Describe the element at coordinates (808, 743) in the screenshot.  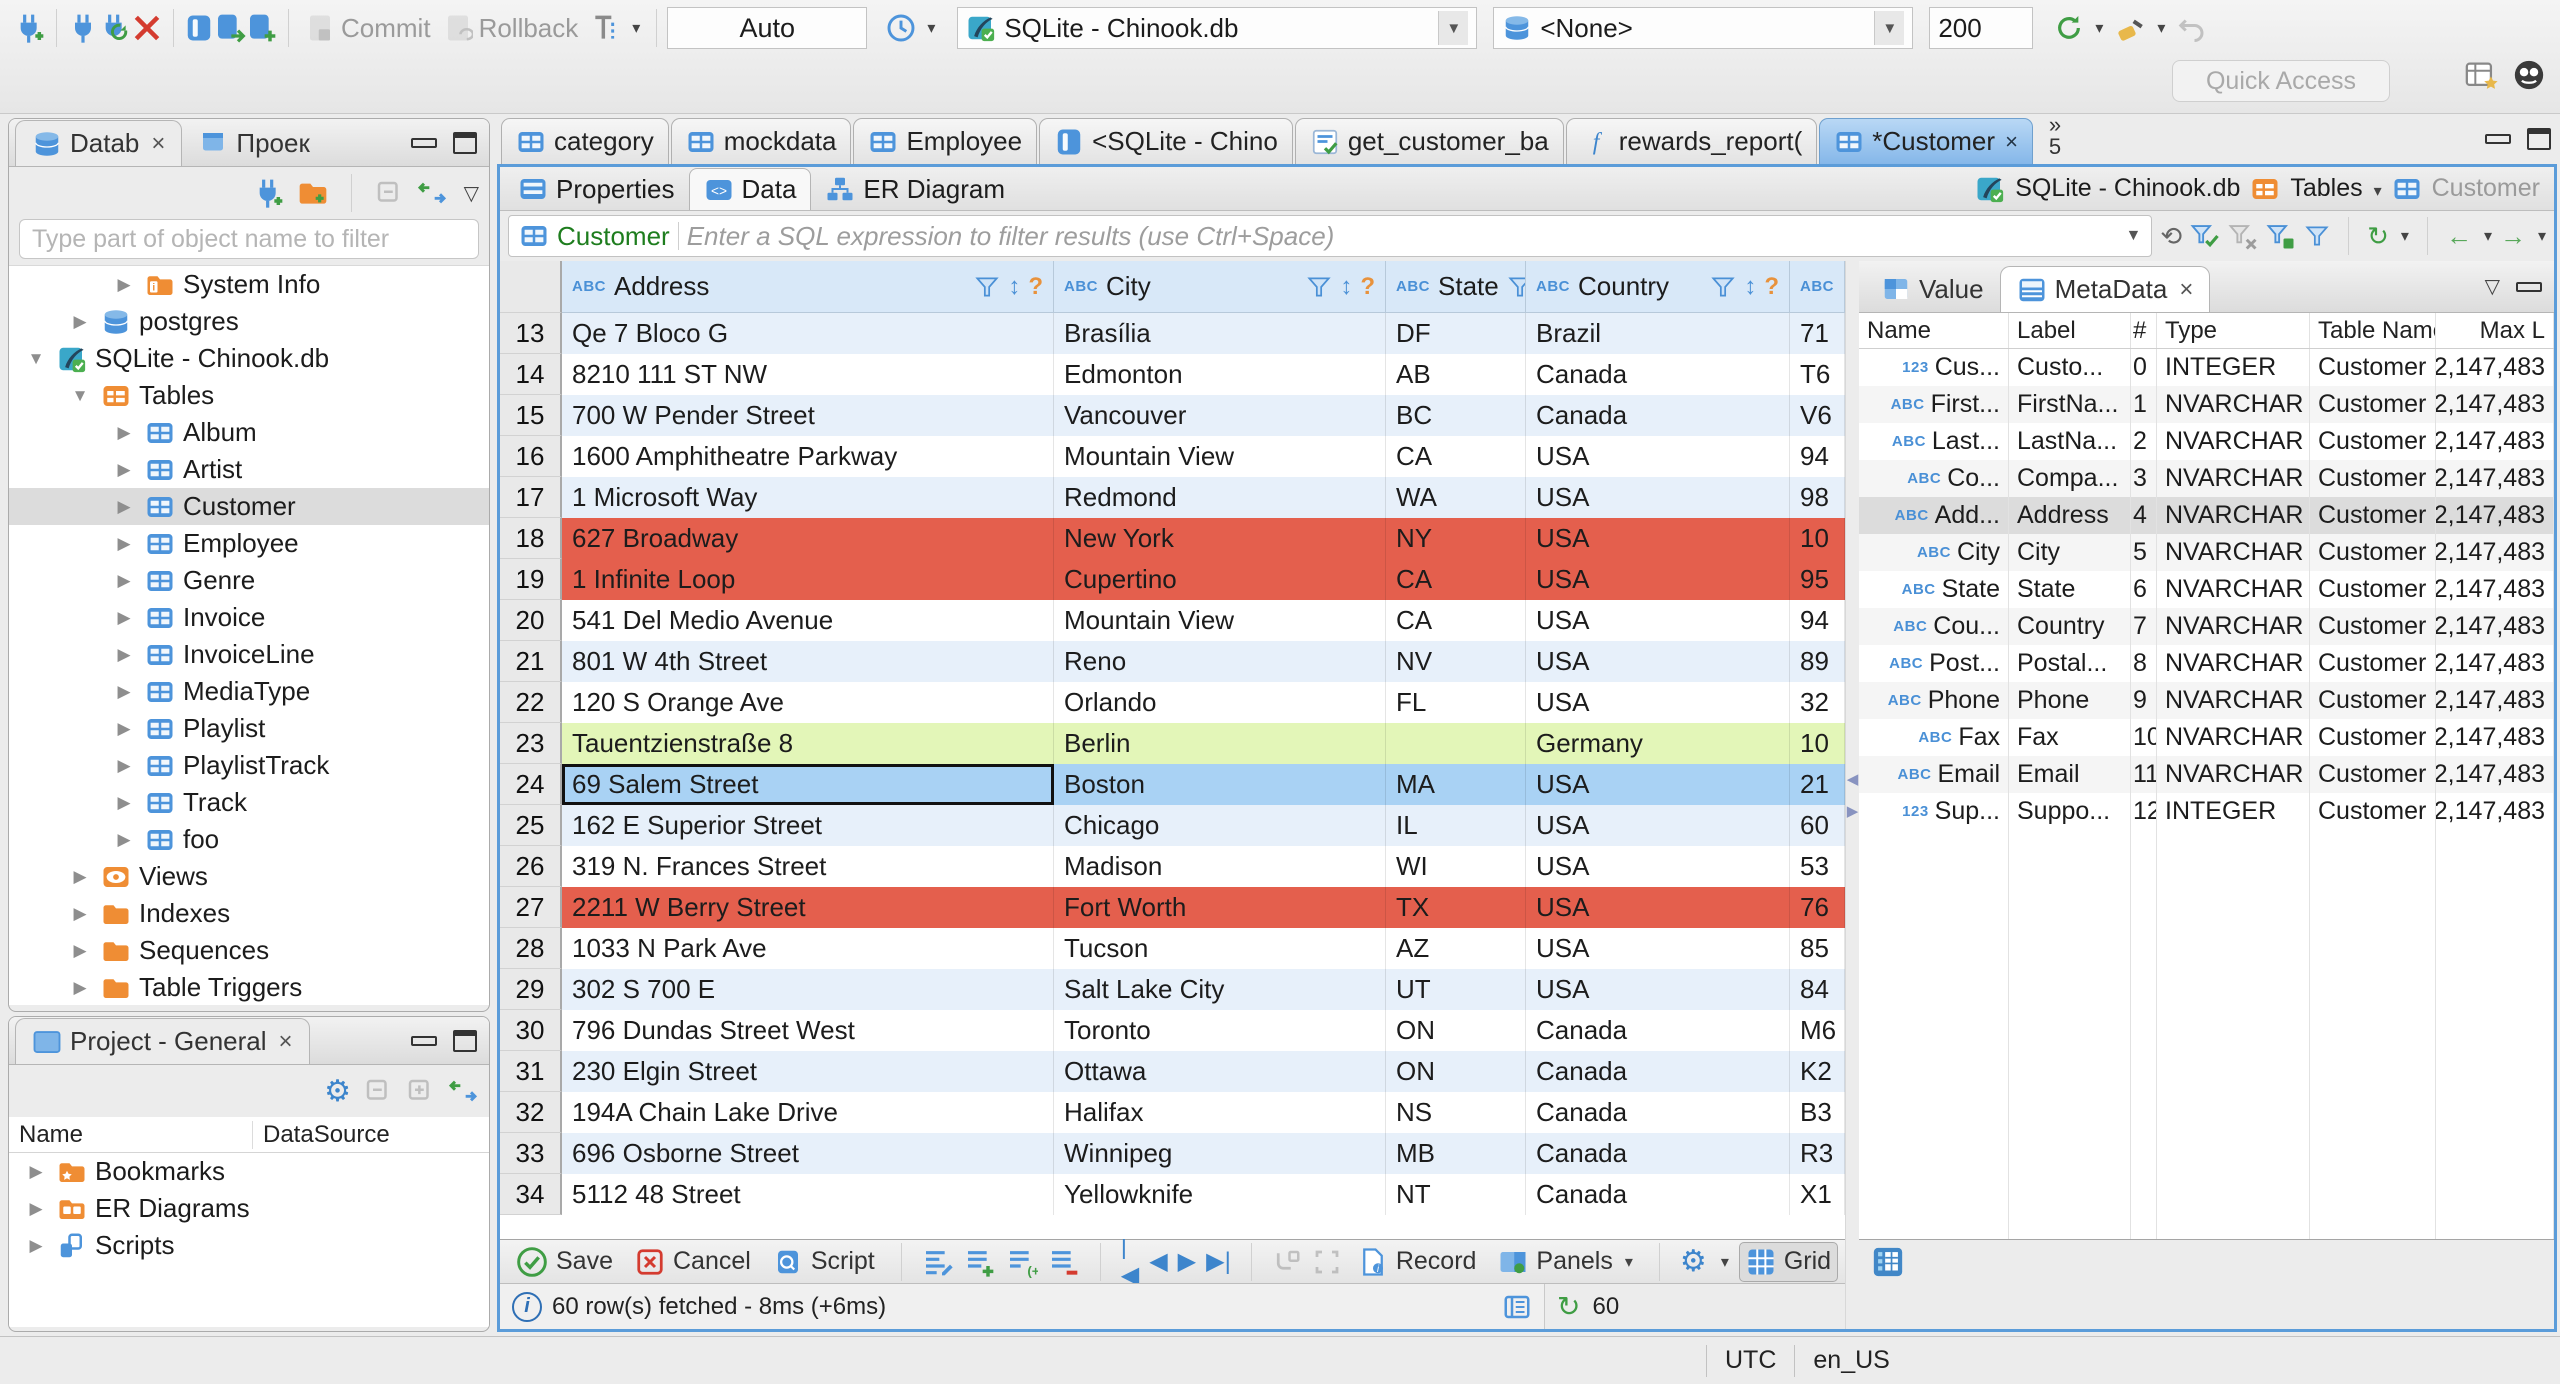
I see `grid-cell: Tauentzienstraße 8` at that location.